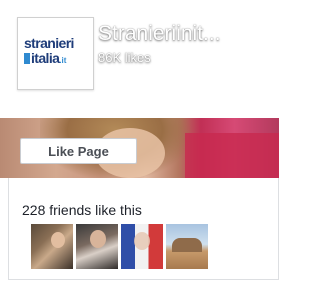 This screenshot has height=283, width=320. What do you see at coordinates (63, 60) in the screenshot?
I see `logo-text-tld: .it` at bounding box center [63, 60].